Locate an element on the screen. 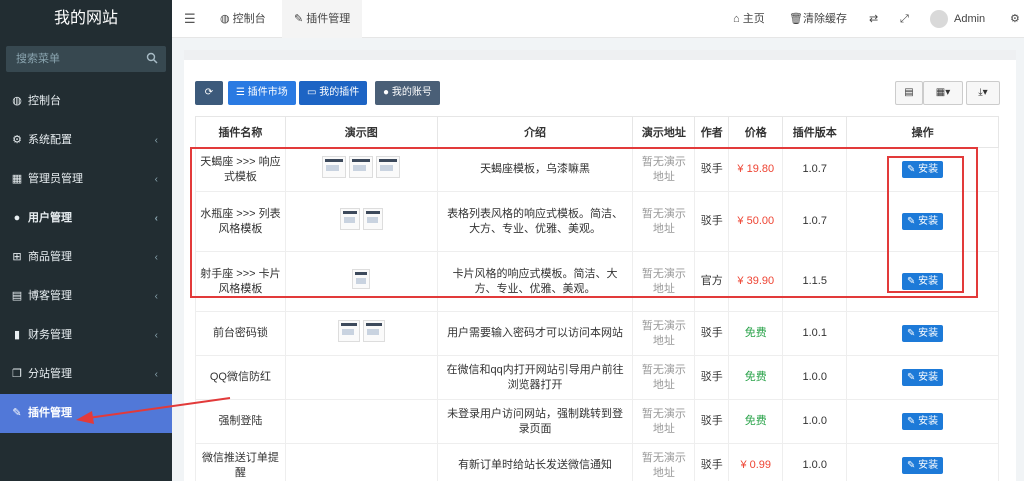 The width and height of the screenshot is (1024, 481). cart-icon: ⊞ is located at coordinates (17, 257).